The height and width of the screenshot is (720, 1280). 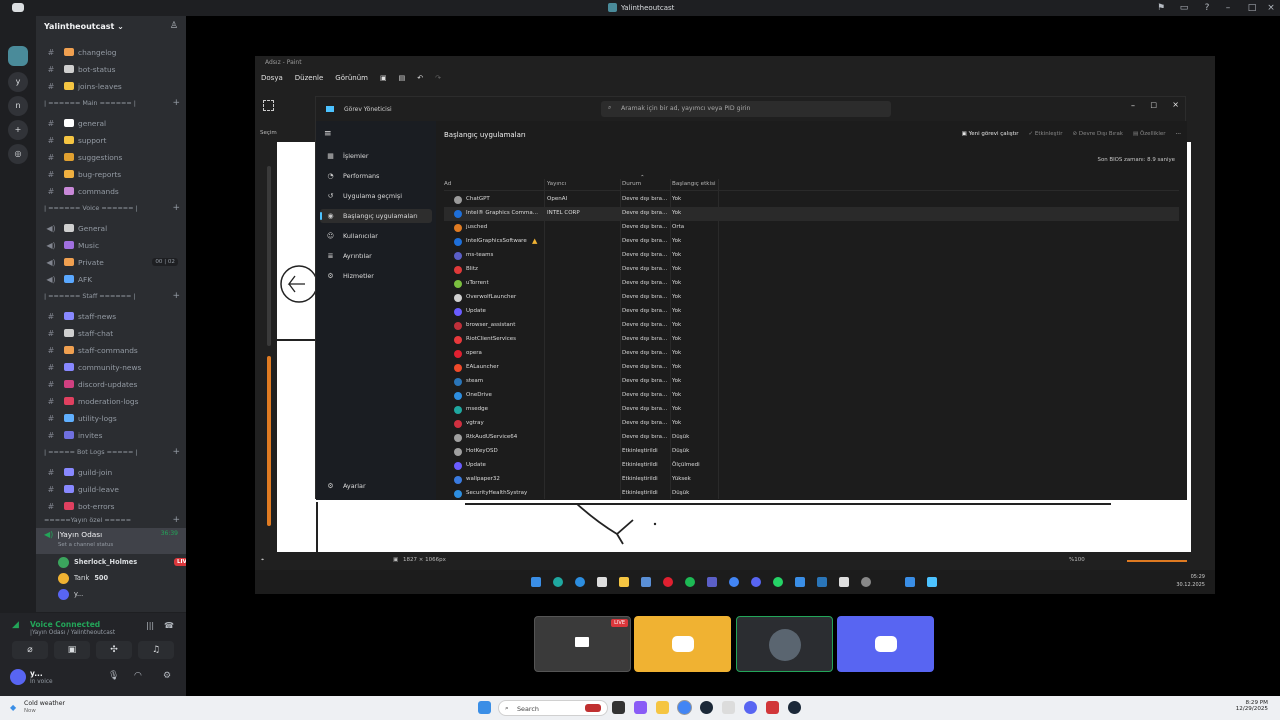 I want to click on voice-channel-music: ◀) Music, so click(x=111, y=245).